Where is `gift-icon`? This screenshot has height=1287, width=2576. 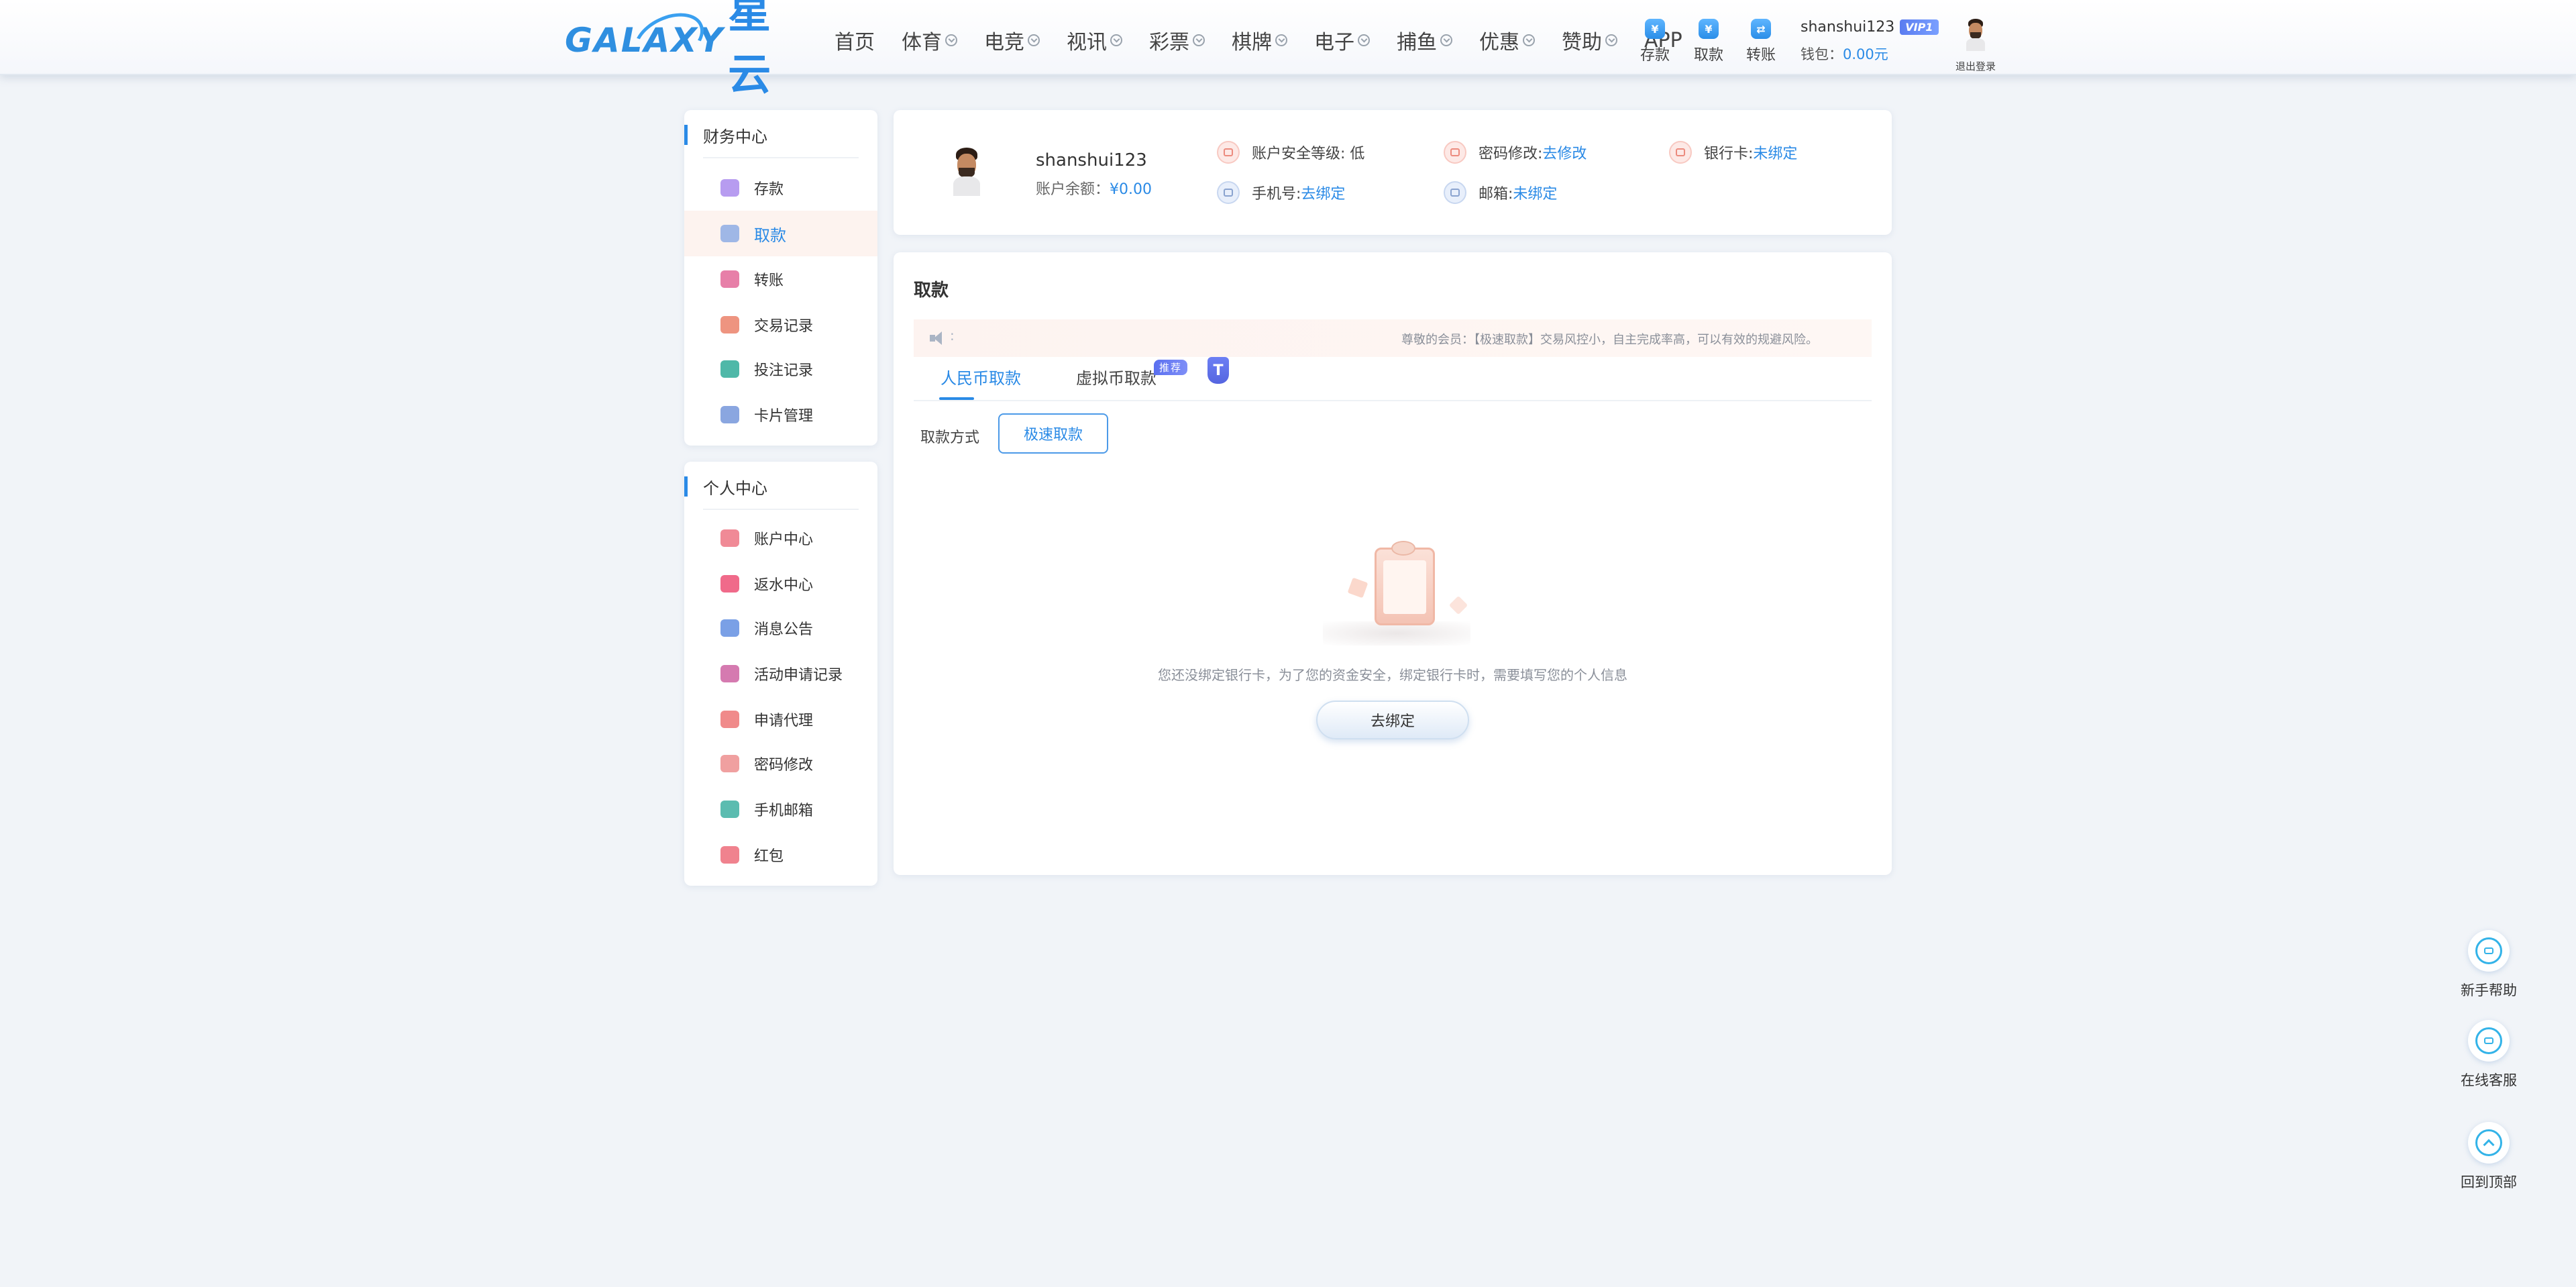
gift-icon is located at coordinates (729, 584).